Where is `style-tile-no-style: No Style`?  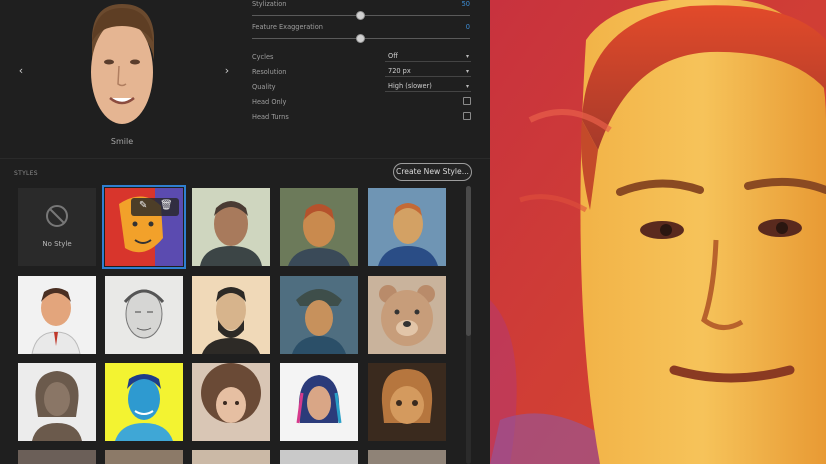
style-tile-no-style: No Style is located at coordinates (57, 227).